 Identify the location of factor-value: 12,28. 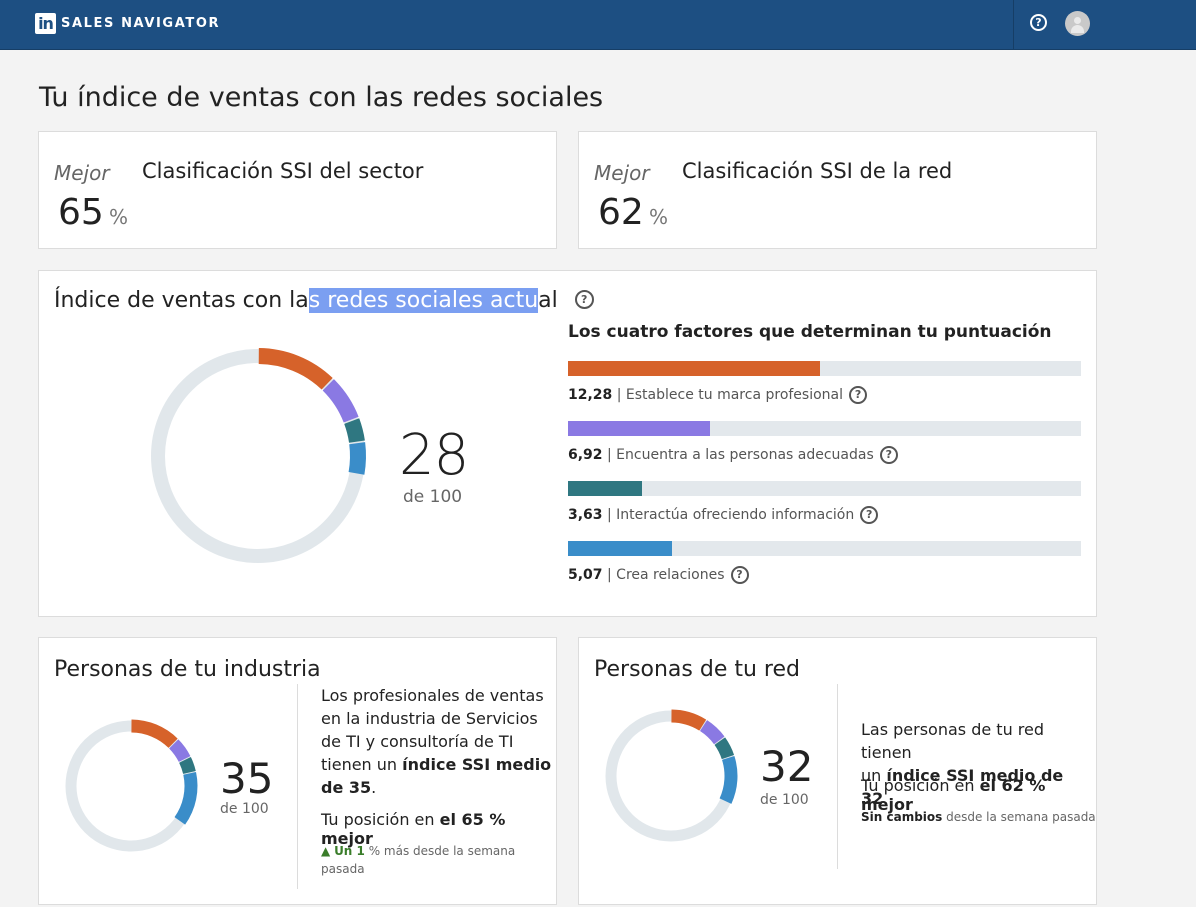
(590, 395).